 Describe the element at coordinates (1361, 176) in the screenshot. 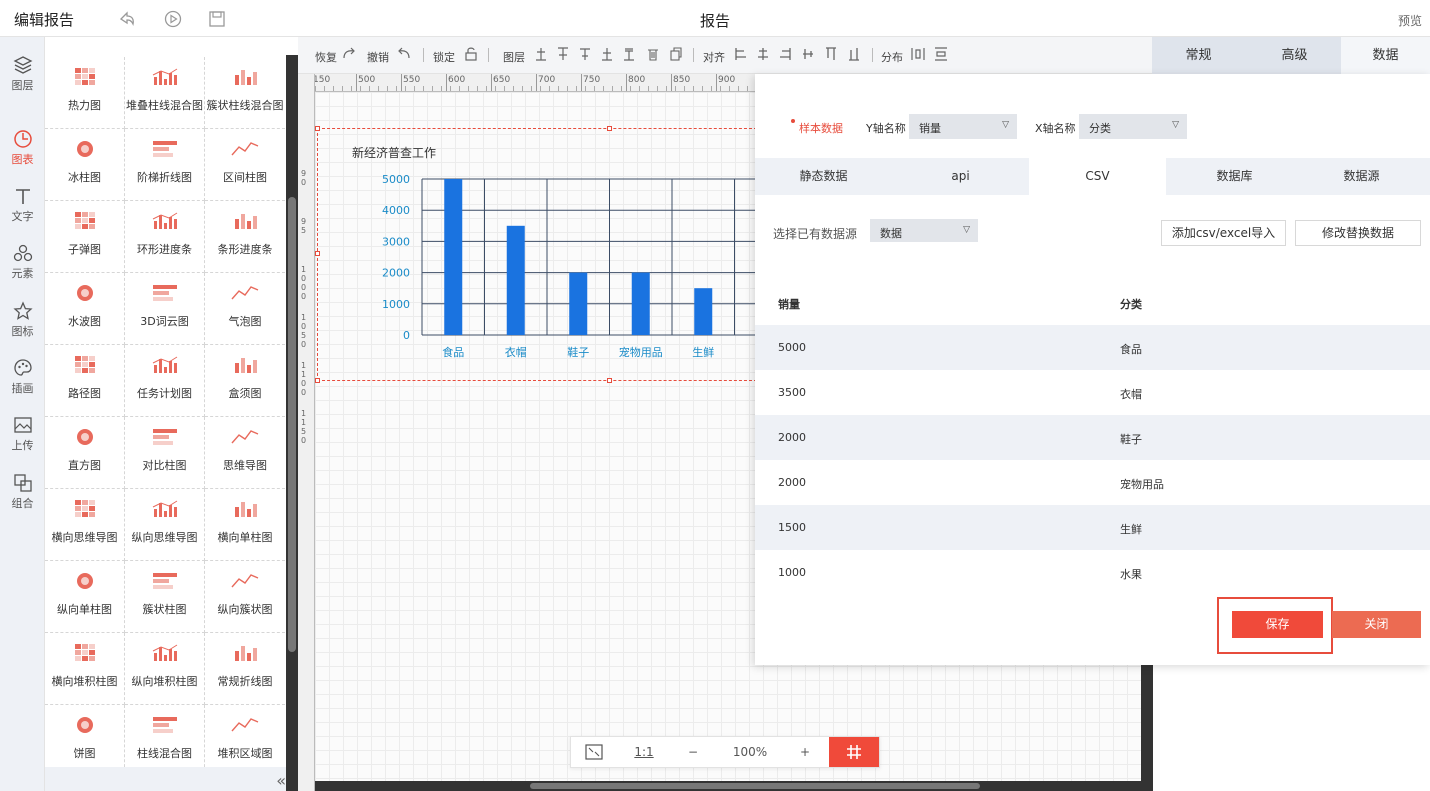

I see `tab-datasource: 数据源` at that location.